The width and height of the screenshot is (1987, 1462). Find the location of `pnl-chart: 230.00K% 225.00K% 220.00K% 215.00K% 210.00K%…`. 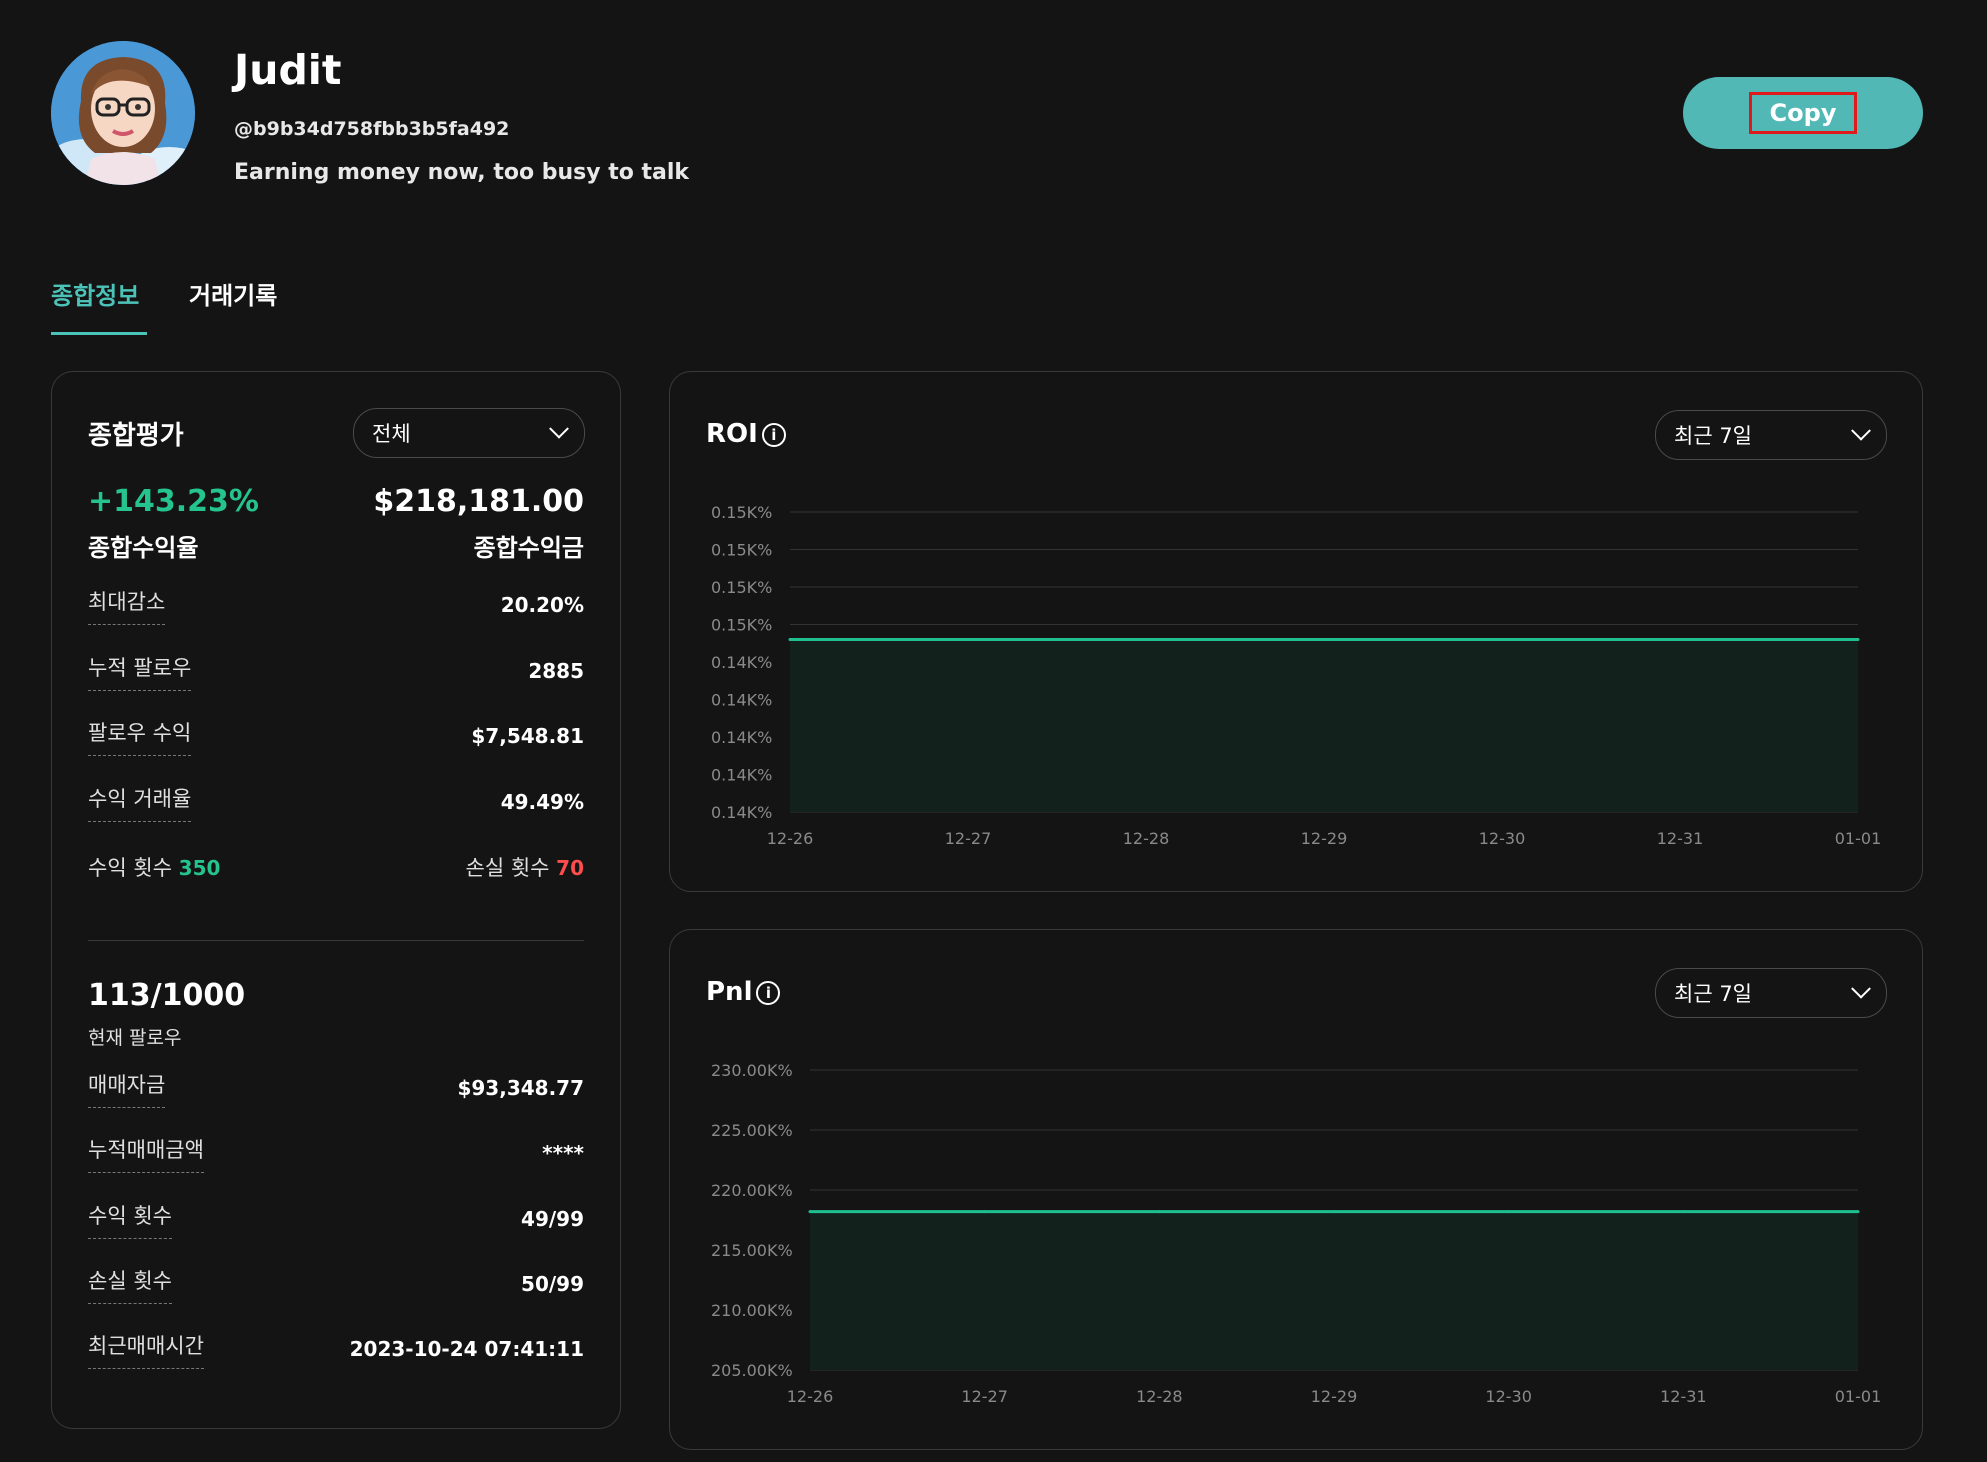

pnl-chart: 230.00K% 225.00K% 220.00K% 215.00K% 210.00K%… is located at coordinates (1296, 1233).